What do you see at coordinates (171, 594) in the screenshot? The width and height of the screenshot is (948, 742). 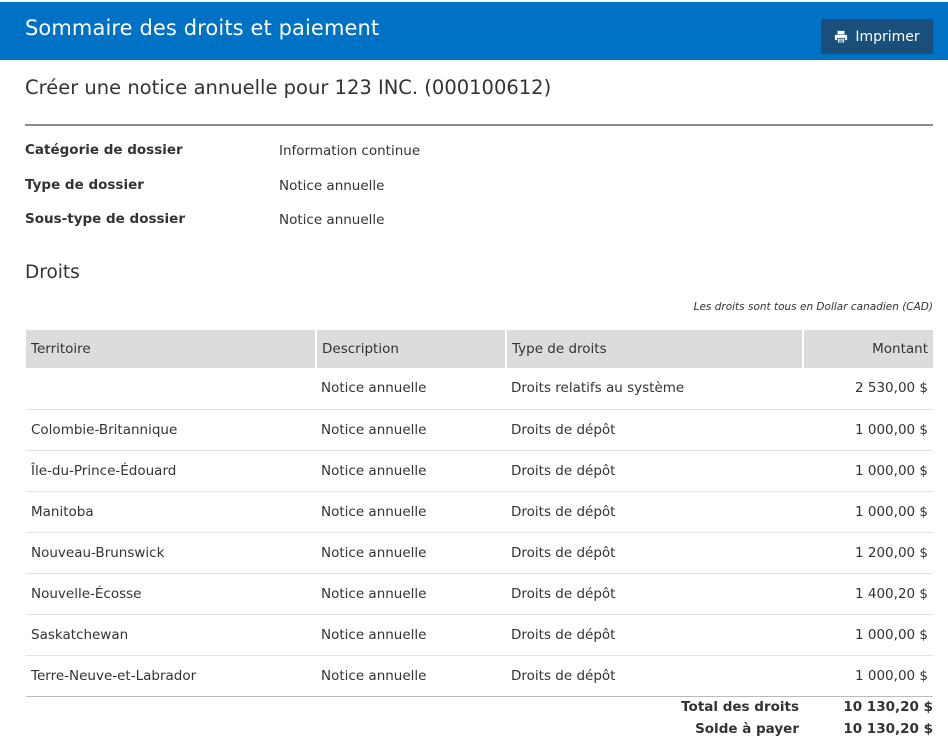 I see `cell-territory: Nouvelle-Écosse` at bounding box center [171, 594].